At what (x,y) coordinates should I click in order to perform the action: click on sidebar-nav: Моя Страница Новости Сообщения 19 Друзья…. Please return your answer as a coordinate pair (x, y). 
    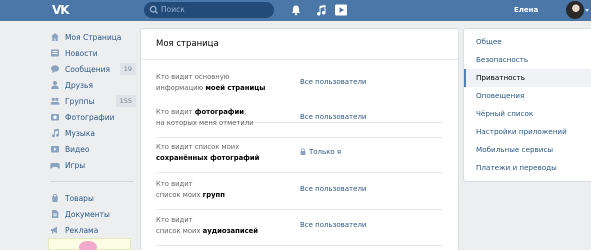
    Looking at the image, I should click on (92, 133).